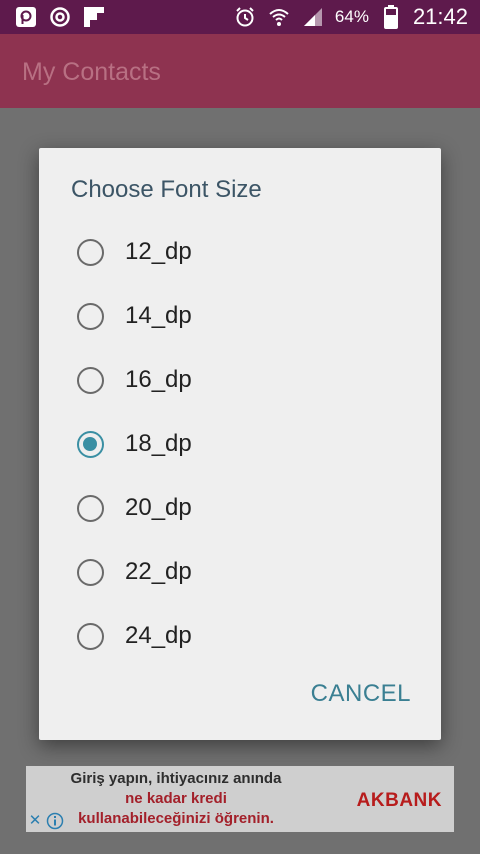 The width and height of the screenshot is (480, 854). I want to click on option-label: 14_dp, so click(158, 315).